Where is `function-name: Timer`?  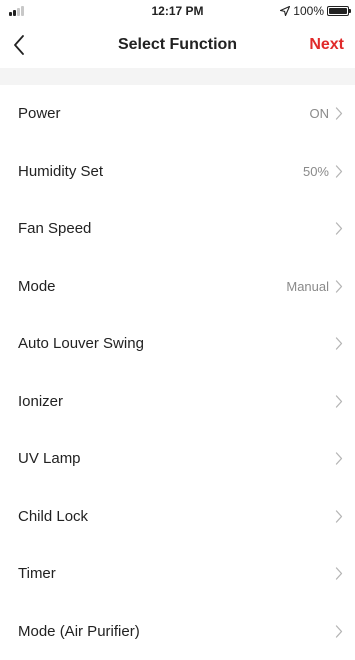 function-name: Timer is located at coordinates (176, 573).